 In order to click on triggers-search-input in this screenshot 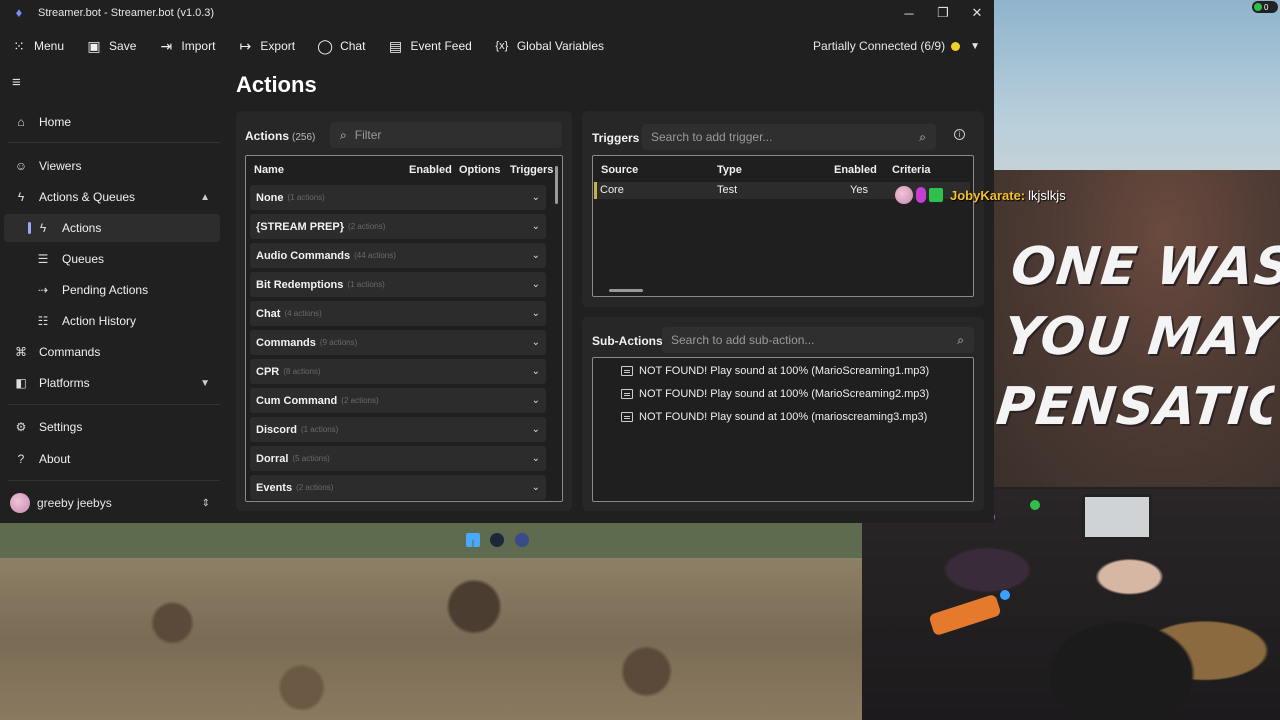, I will do `click(785, 137)`.